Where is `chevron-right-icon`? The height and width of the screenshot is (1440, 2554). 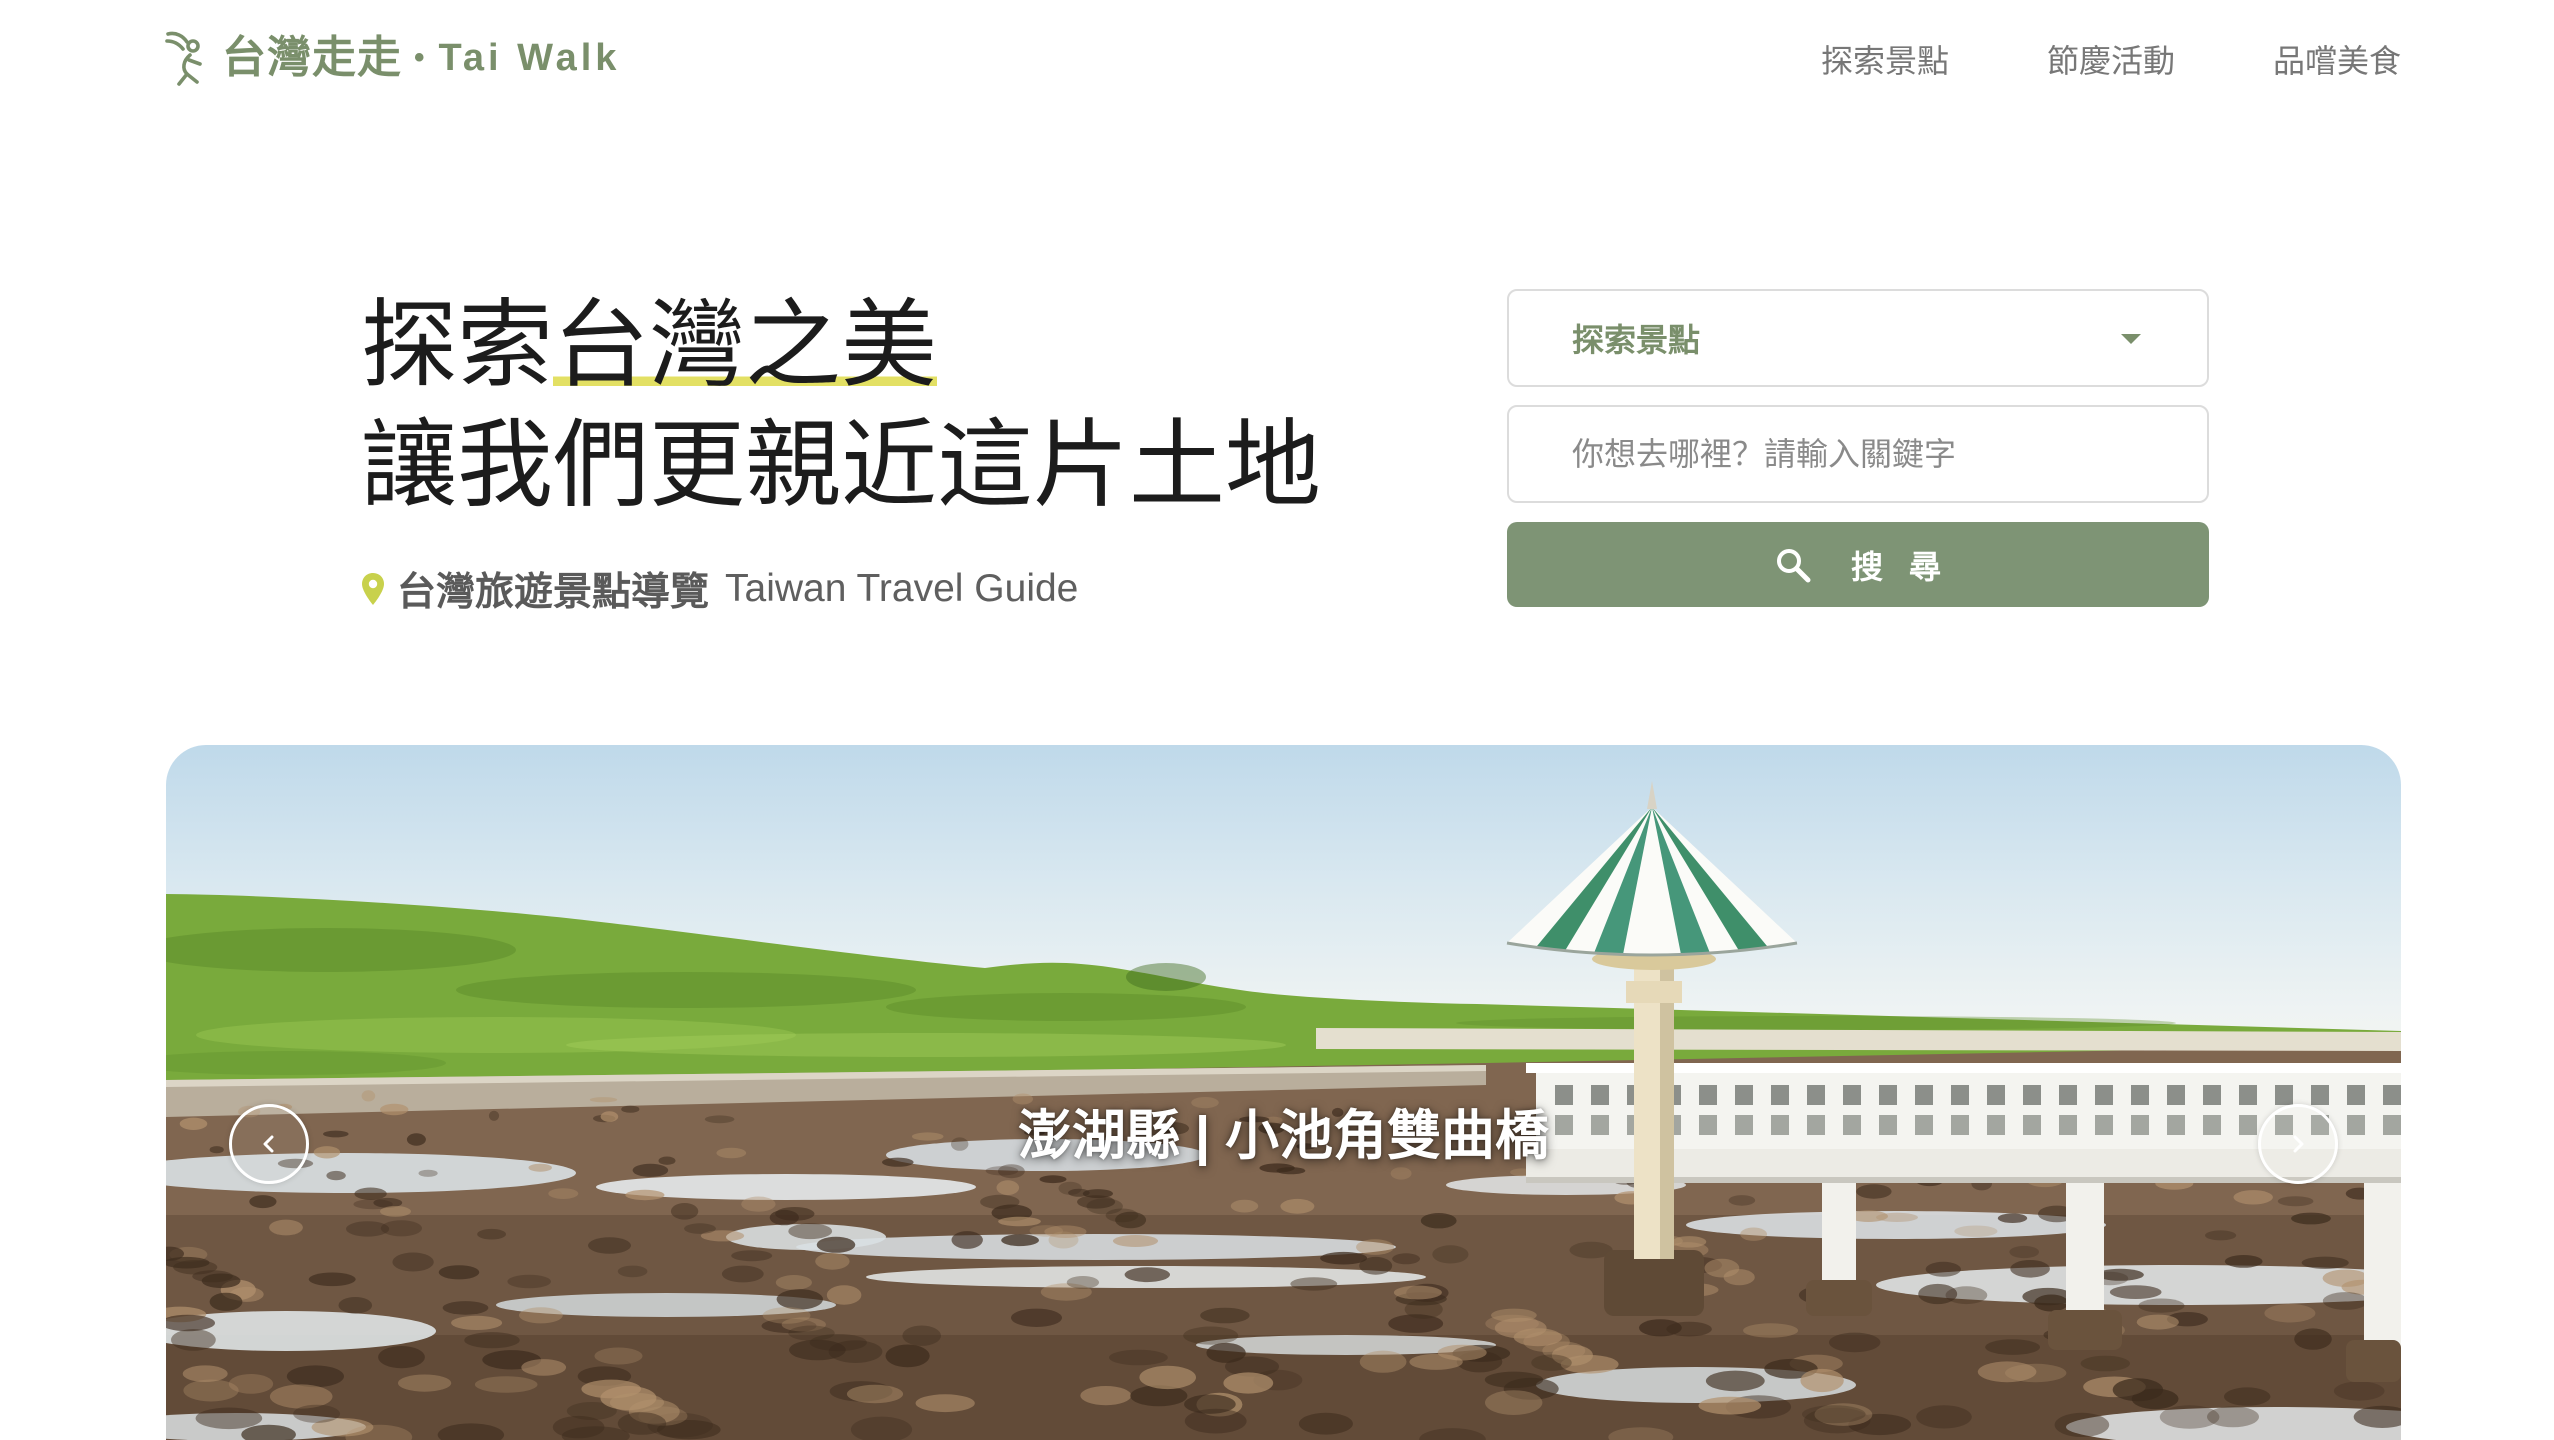 chevron-right-icon is located at coordinates (2298, 1144).